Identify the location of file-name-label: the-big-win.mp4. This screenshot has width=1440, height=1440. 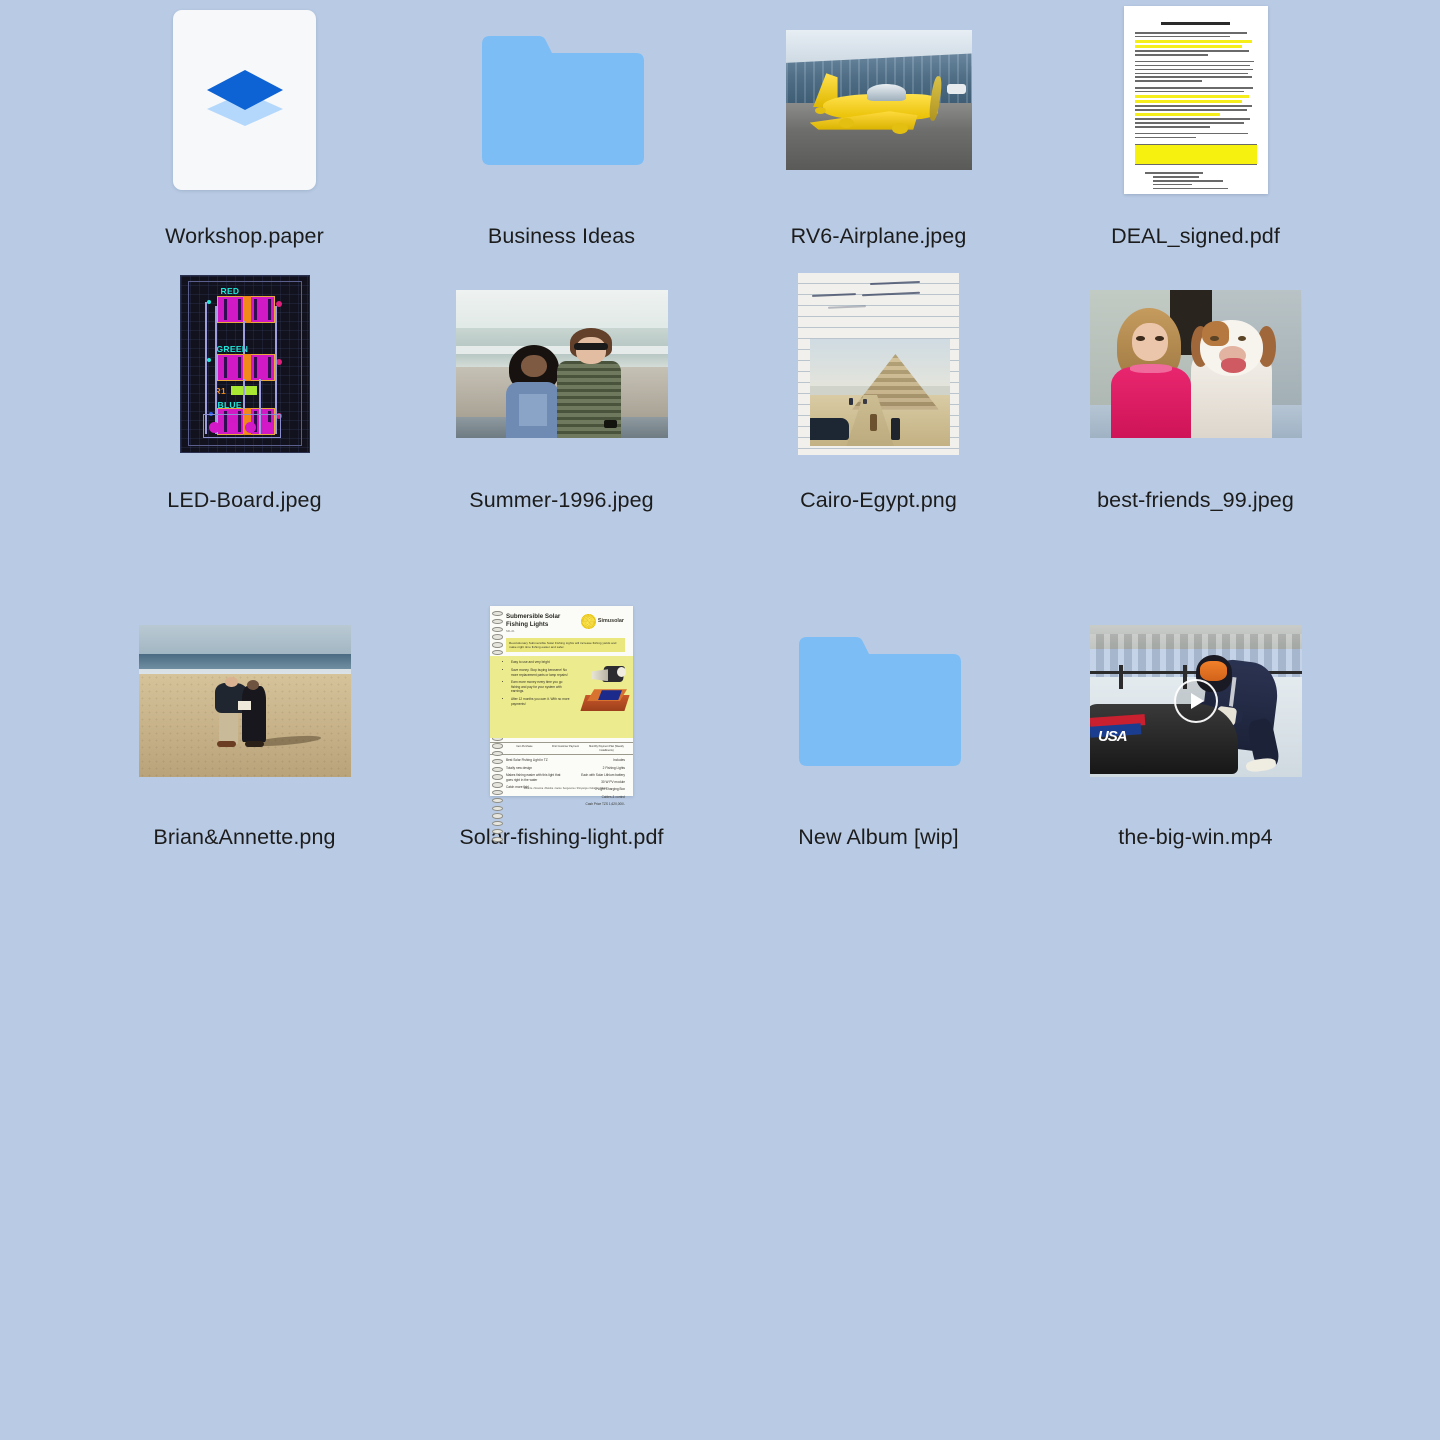
(1195, 837).